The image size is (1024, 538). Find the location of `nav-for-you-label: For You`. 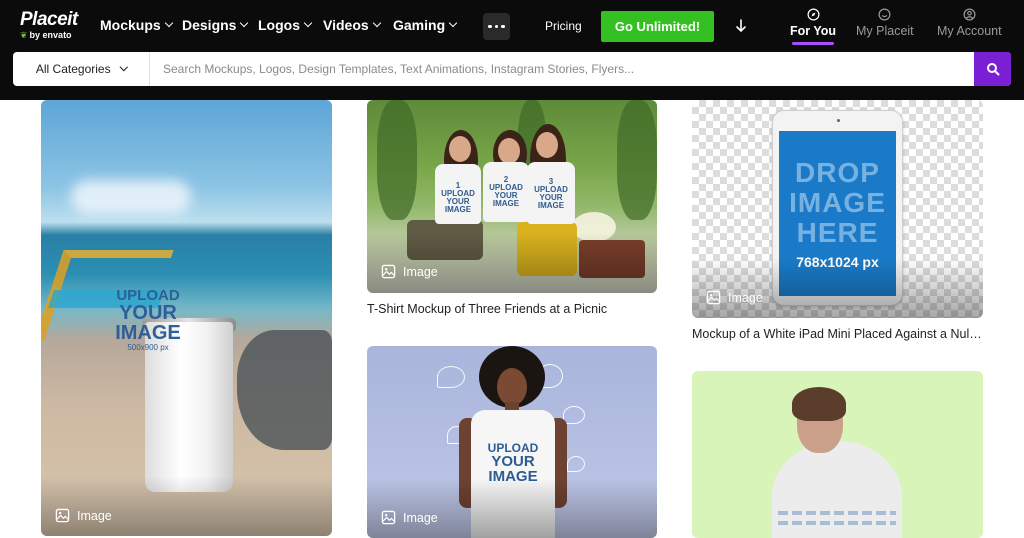

nav-for-you-label: For You is located at coordinates (813, 31).